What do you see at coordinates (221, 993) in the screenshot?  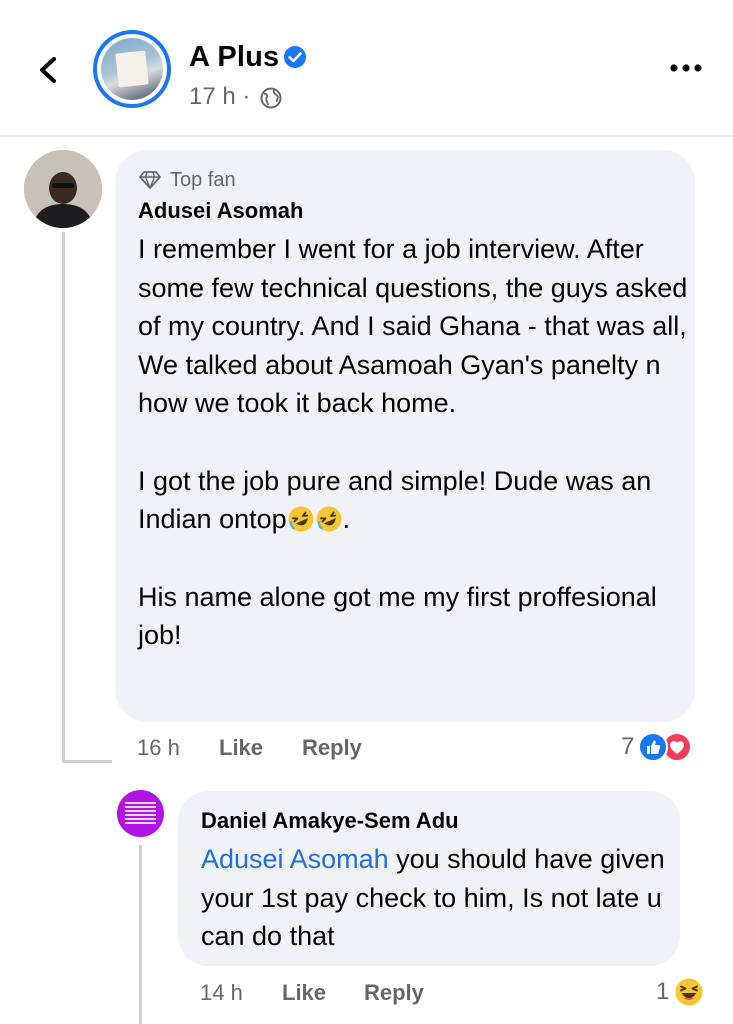 I see `reply-time: 14 h` at bounding box center [221, 993].